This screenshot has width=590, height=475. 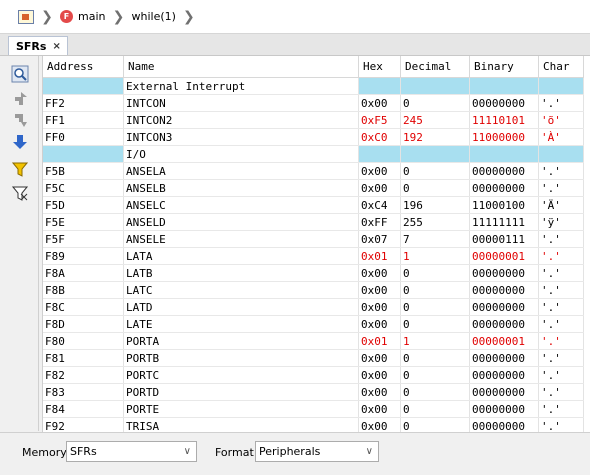 I want to click on filter-clear-icon, so click(x=20, y=194).